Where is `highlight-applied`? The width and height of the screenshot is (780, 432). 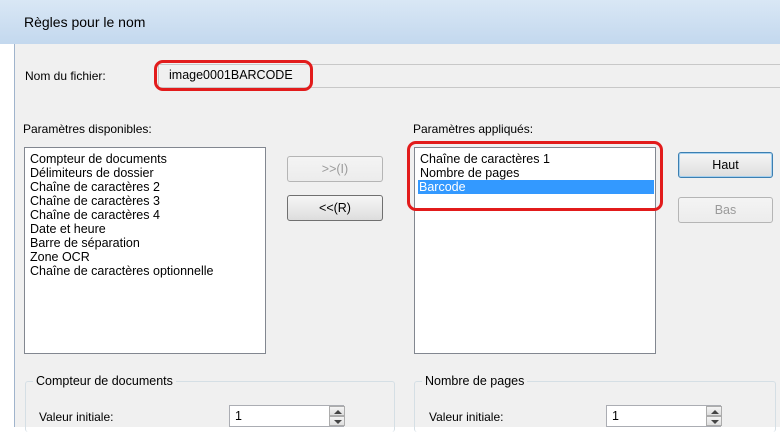 highlight-applied is located at coordinates (535, 176).